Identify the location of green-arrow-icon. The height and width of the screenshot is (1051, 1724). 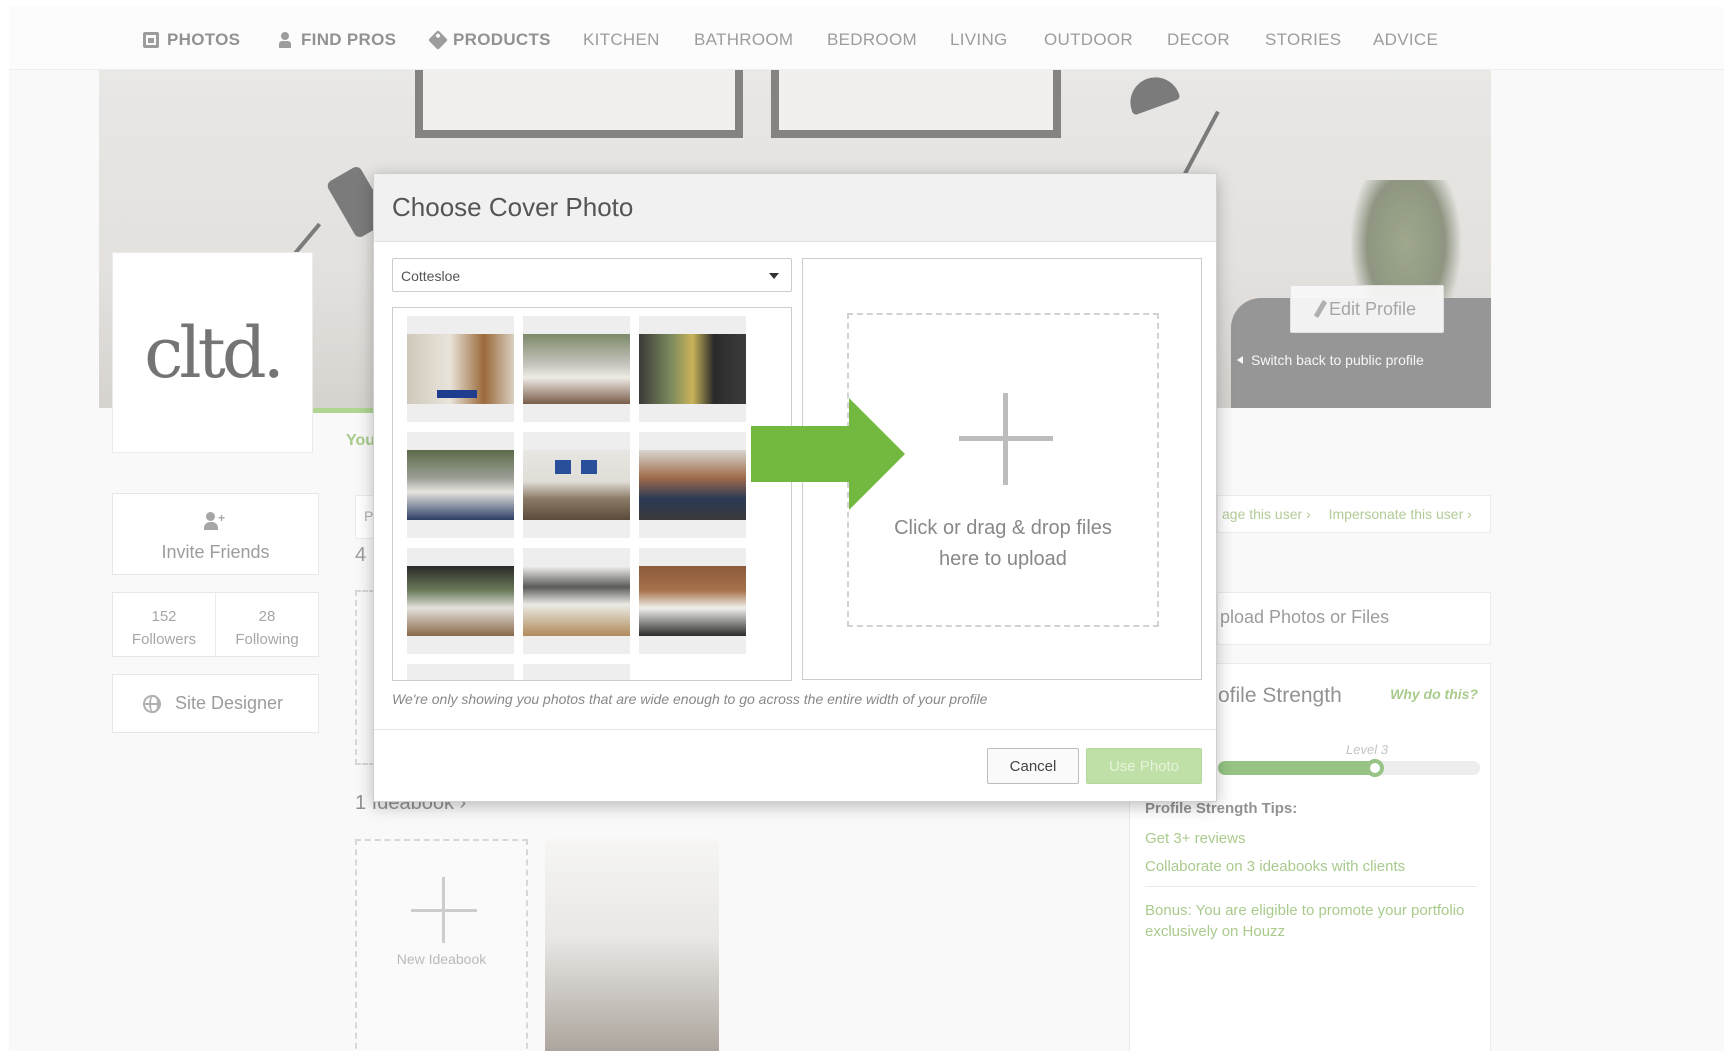
(828, 454).